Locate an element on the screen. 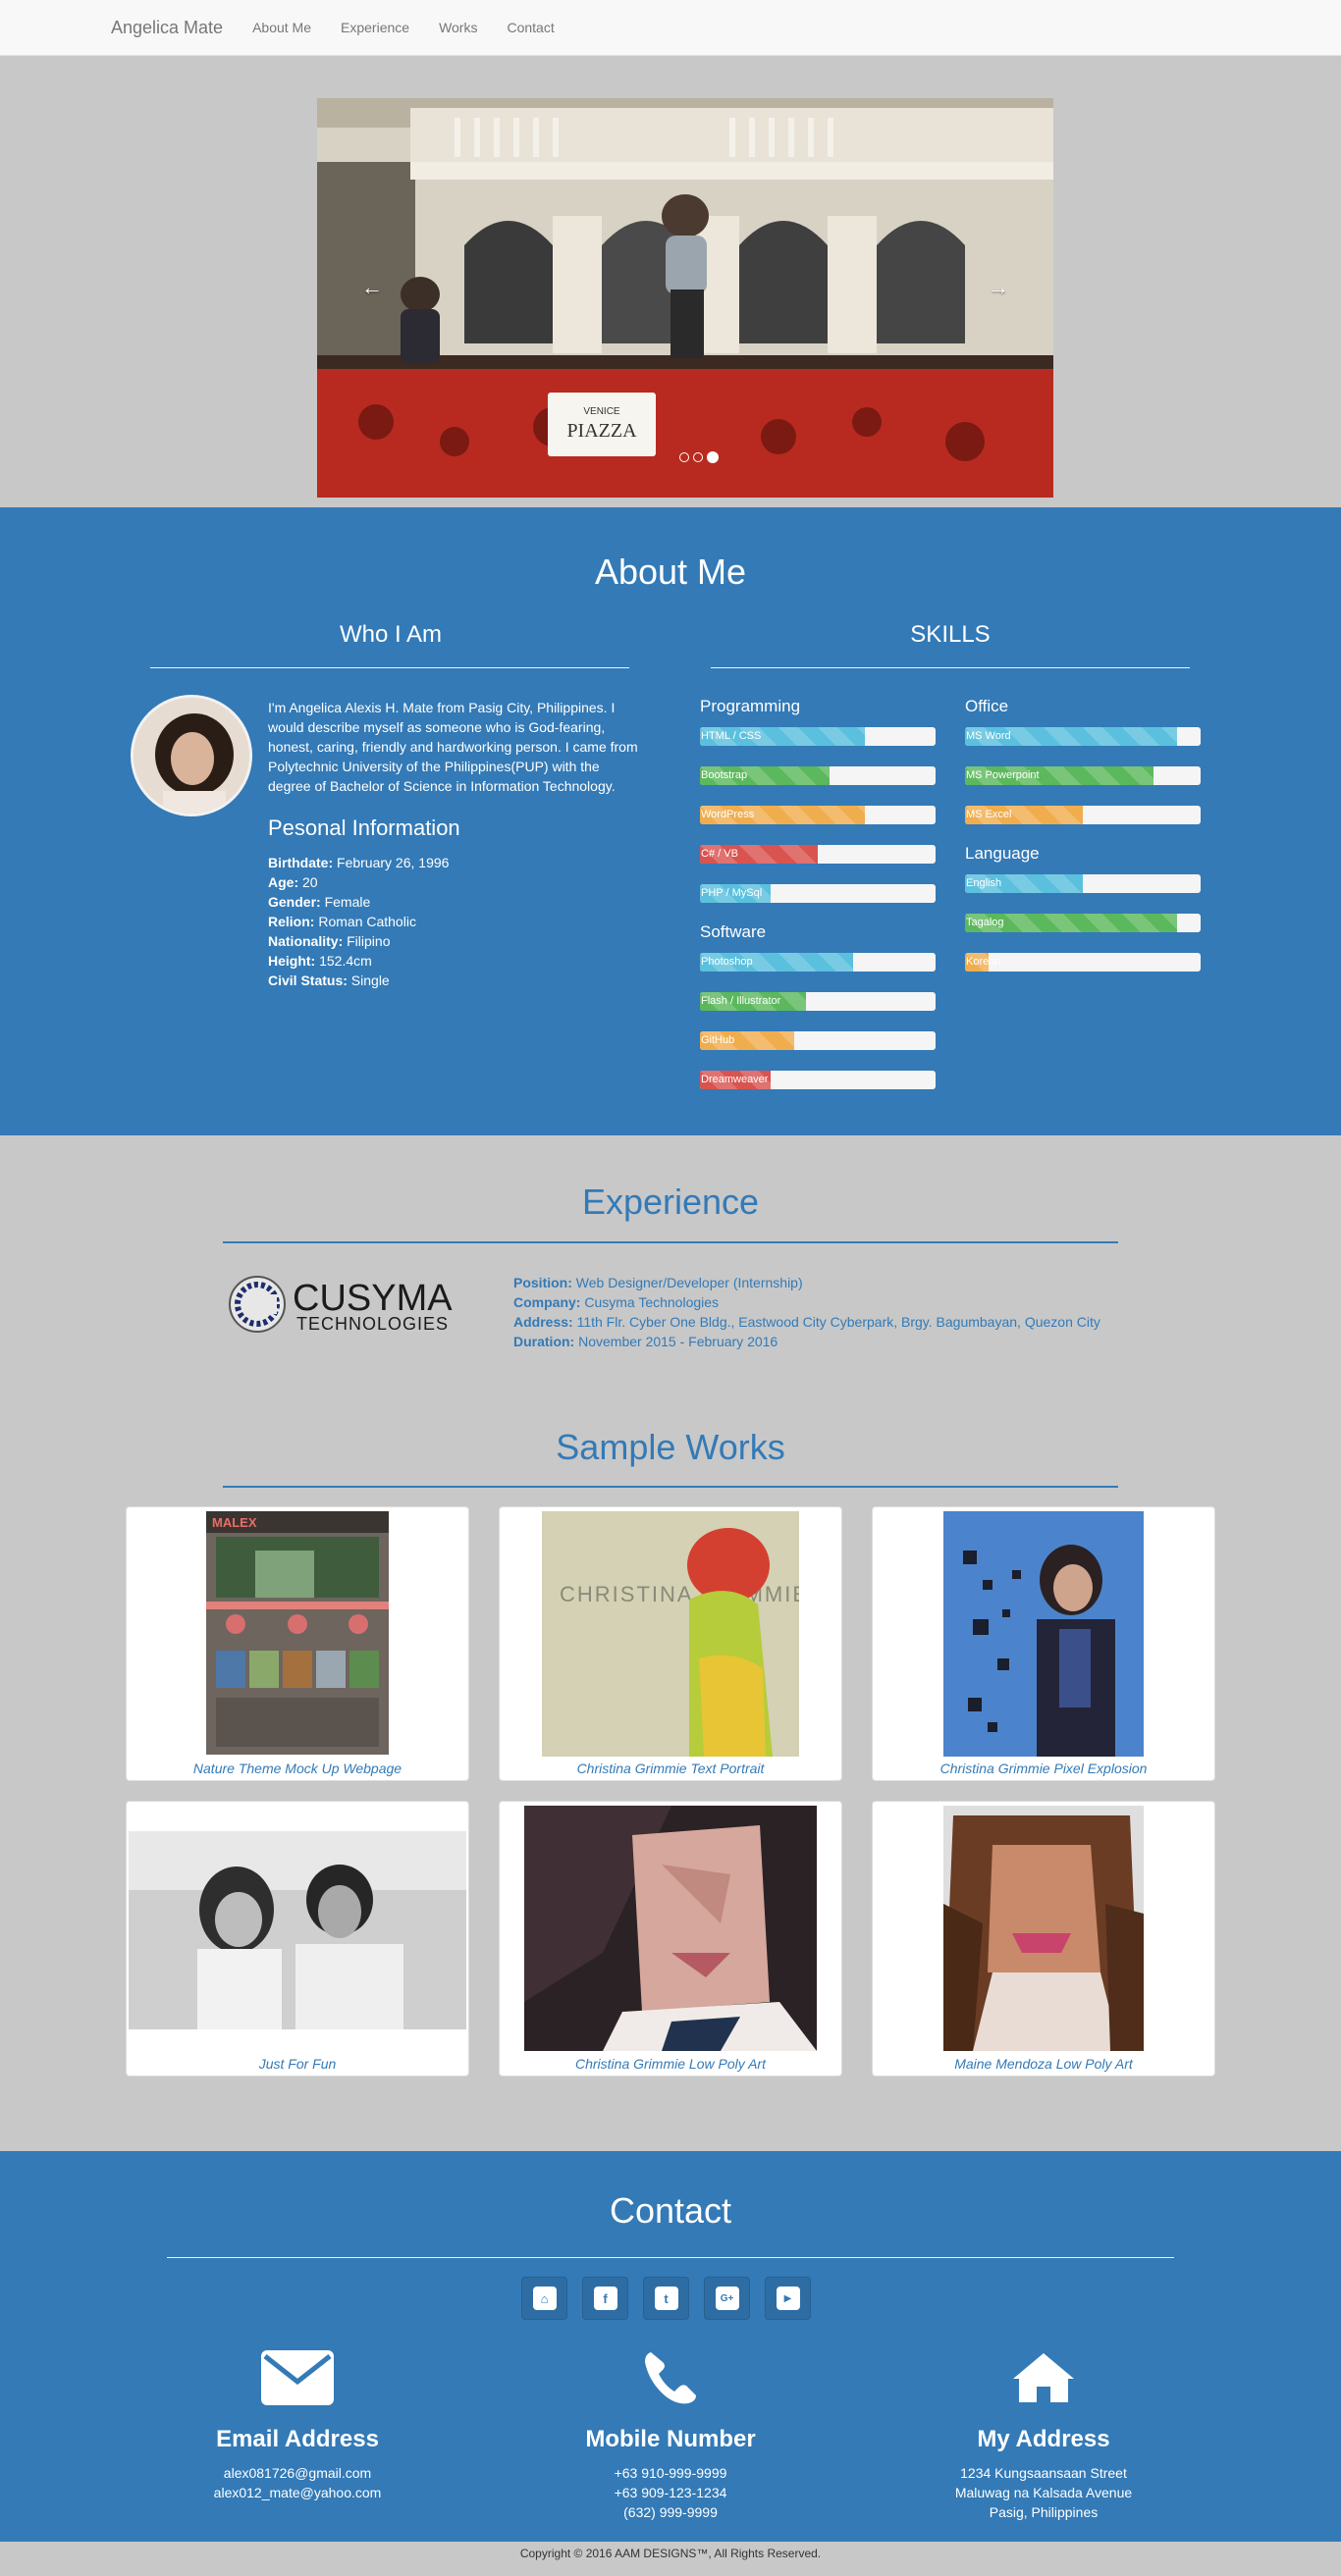  skill-fill: HTML / CSS is located at coordinates (782, 736).